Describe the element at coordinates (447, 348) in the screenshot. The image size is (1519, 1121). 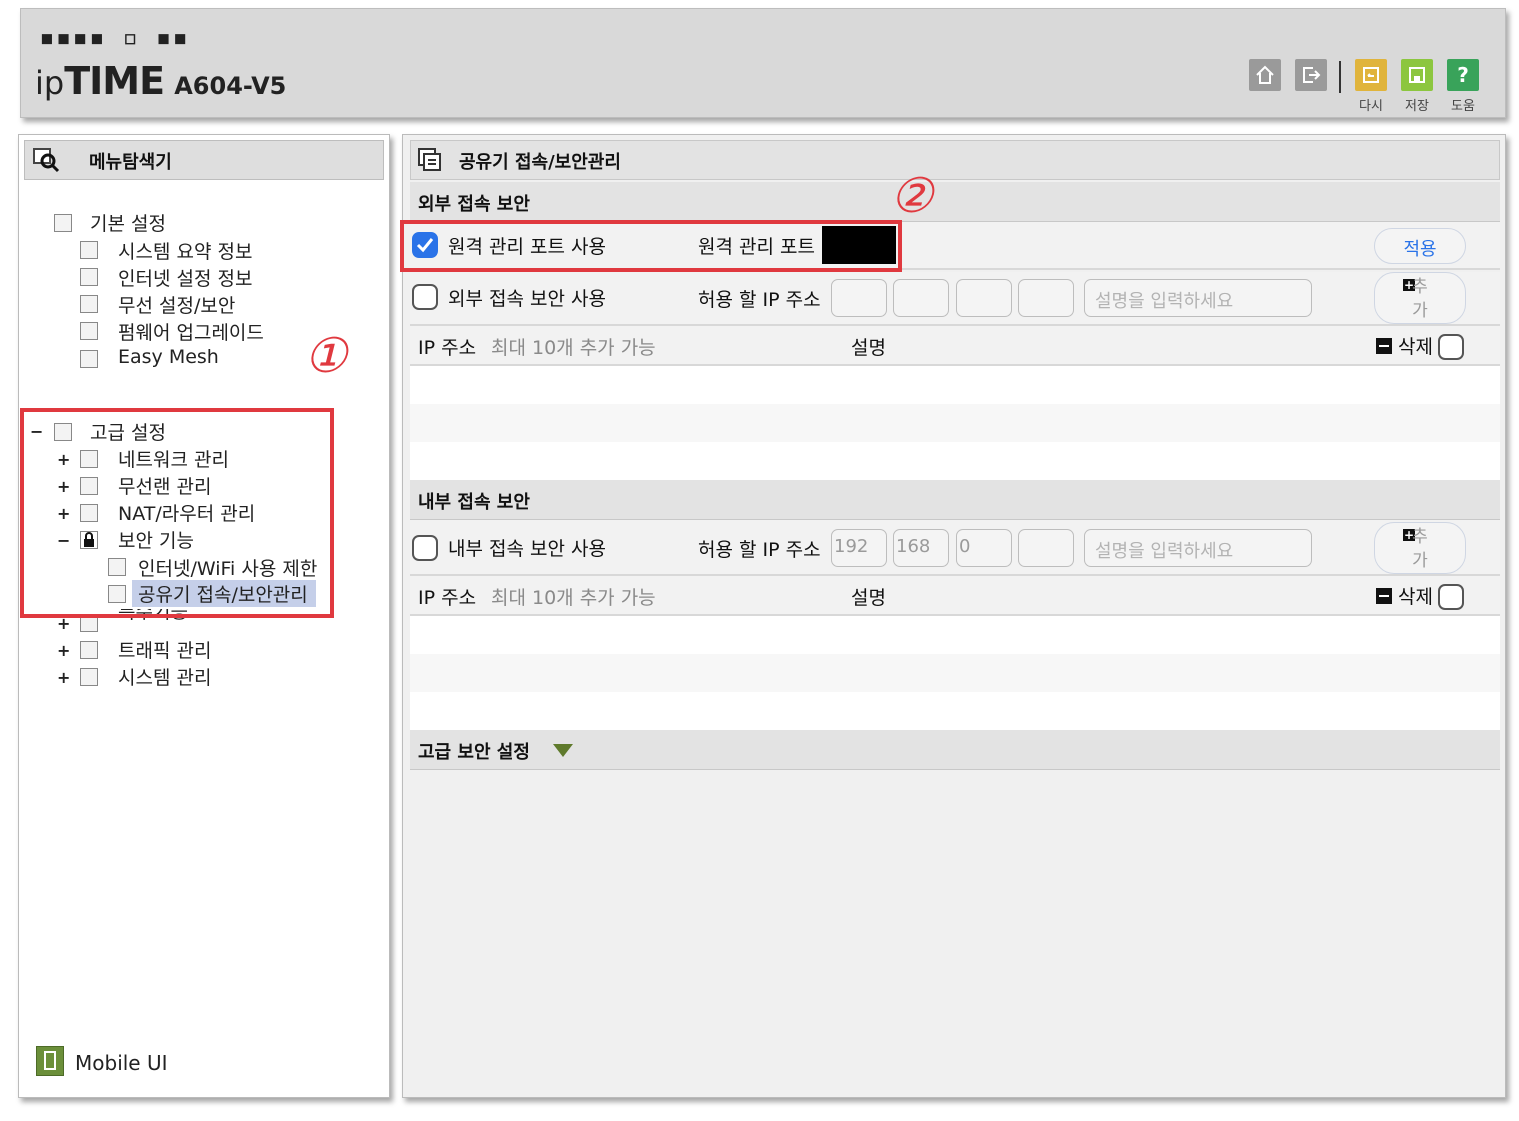
I see `external-ip-column: IP 주소` at that location.